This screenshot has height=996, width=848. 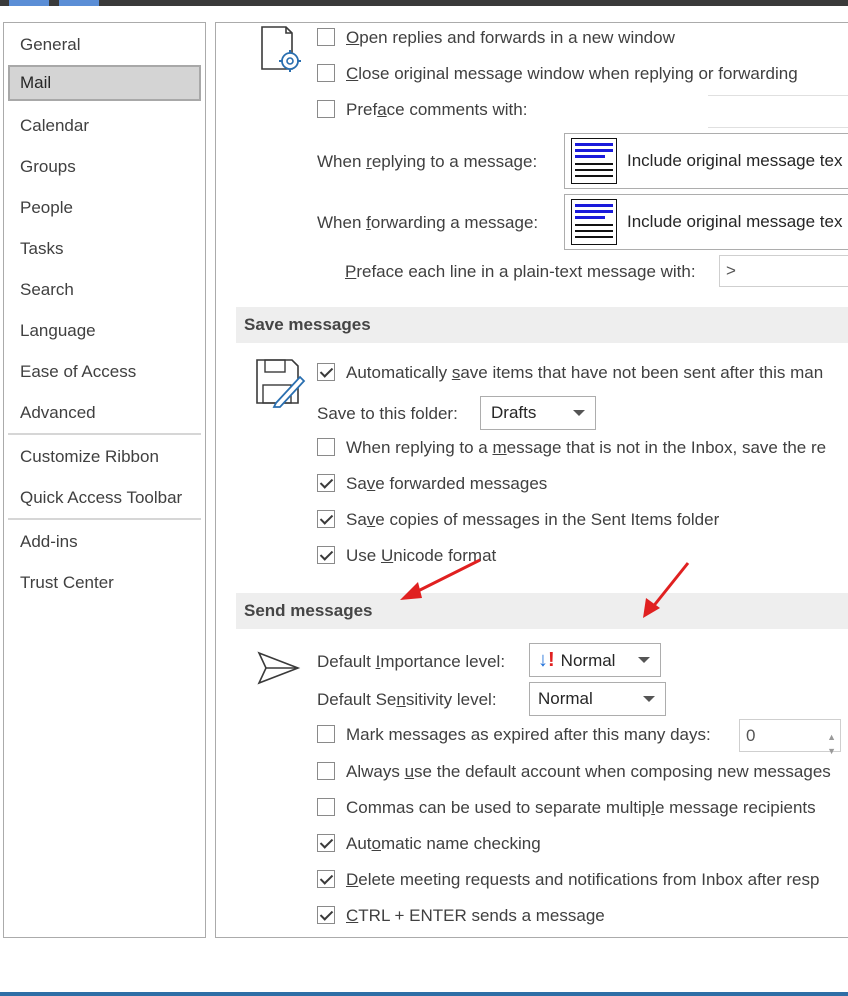 What do you see at coordinates (437, 109) in the screenshot?
I see `preface-comments-label: Preface comments with:` at bounding box center [437, 109].